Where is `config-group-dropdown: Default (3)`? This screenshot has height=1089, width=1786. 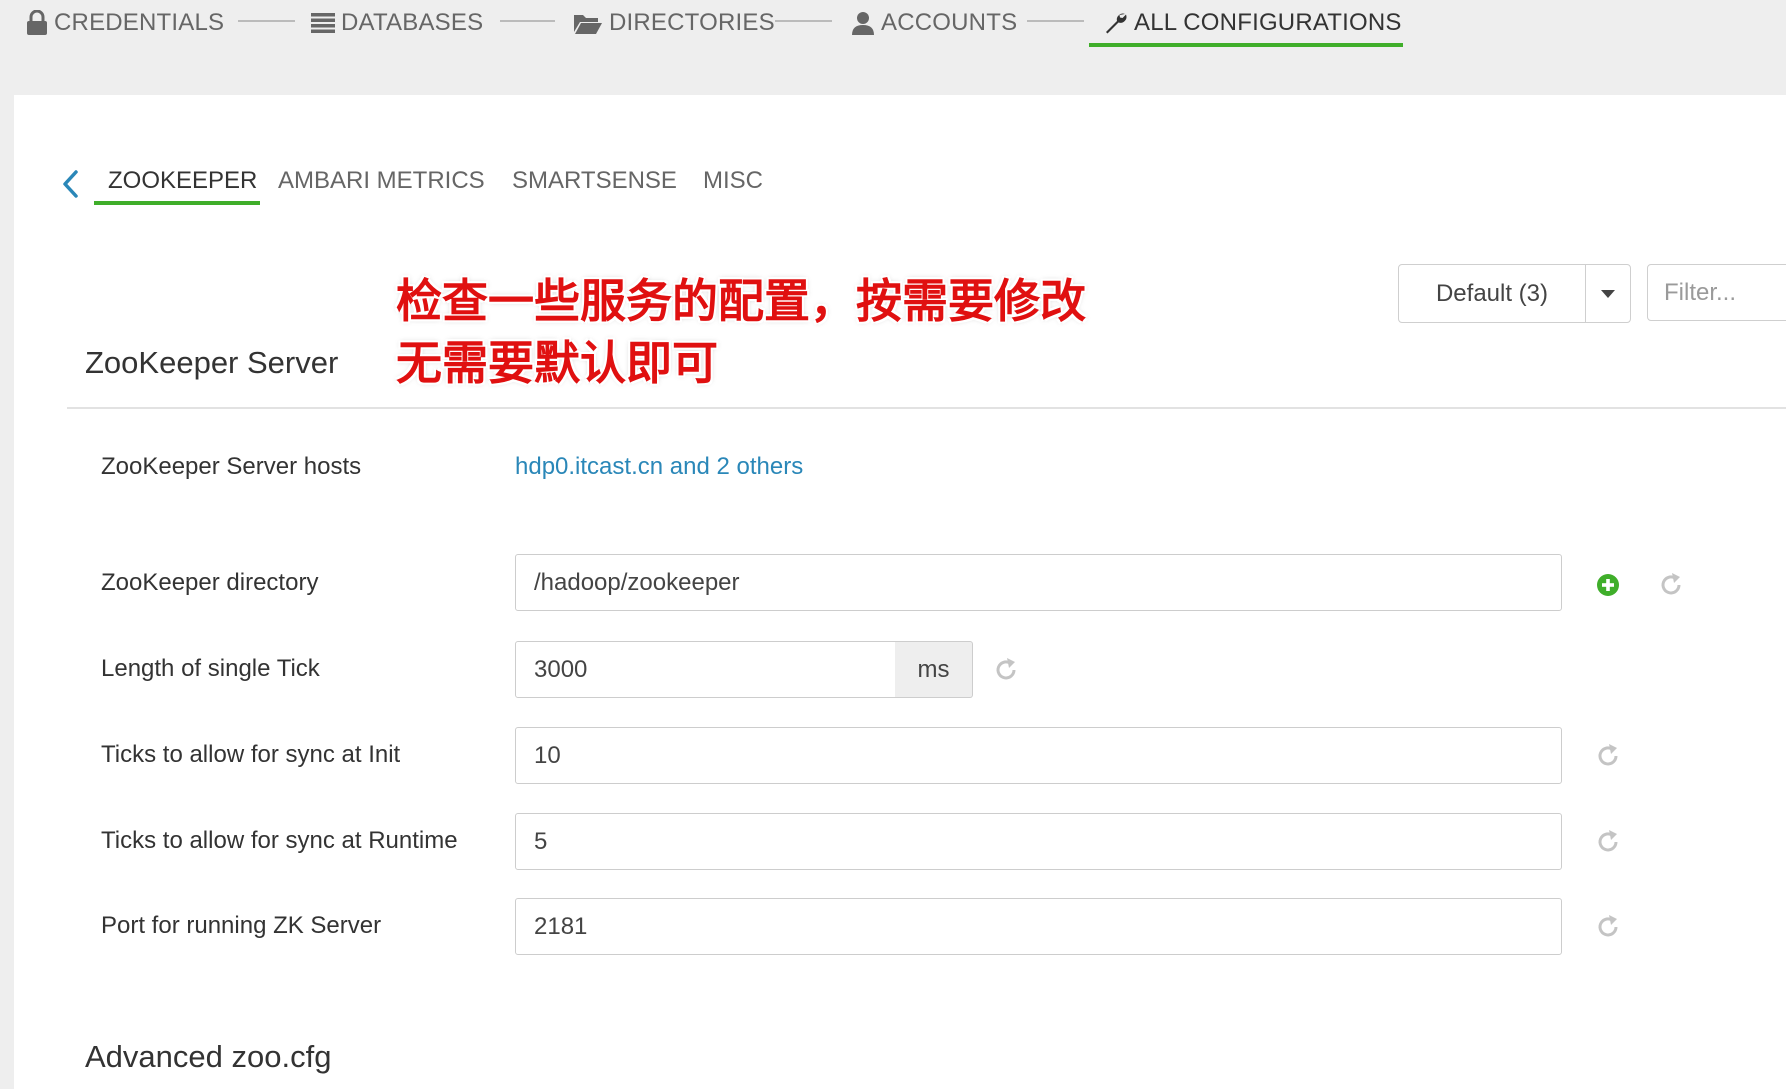
config-group-dropdown: Default (3) is located at coordinates (1514, 293).